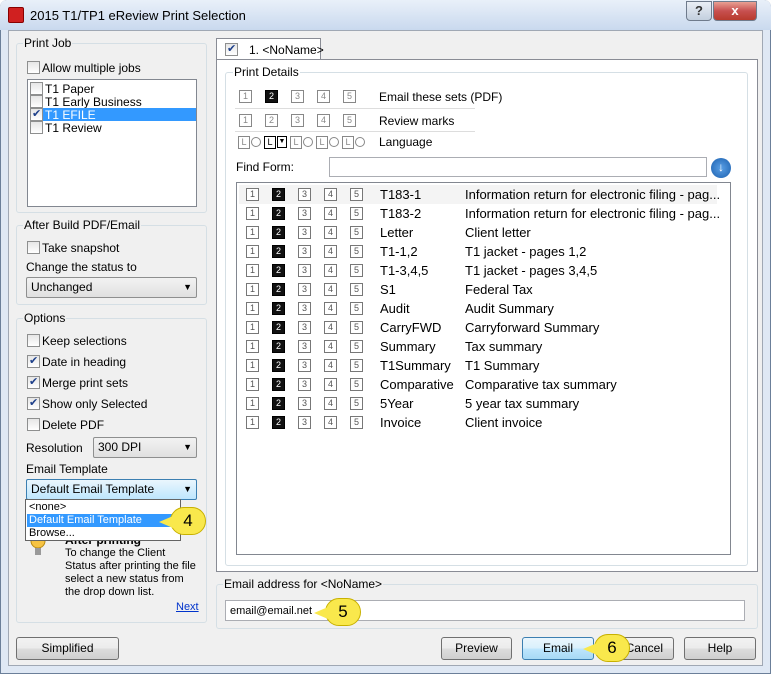  Describe the element at coordinates (111, 287) in the screenshot. I see `status-select: Unchanged ▼` at that location.